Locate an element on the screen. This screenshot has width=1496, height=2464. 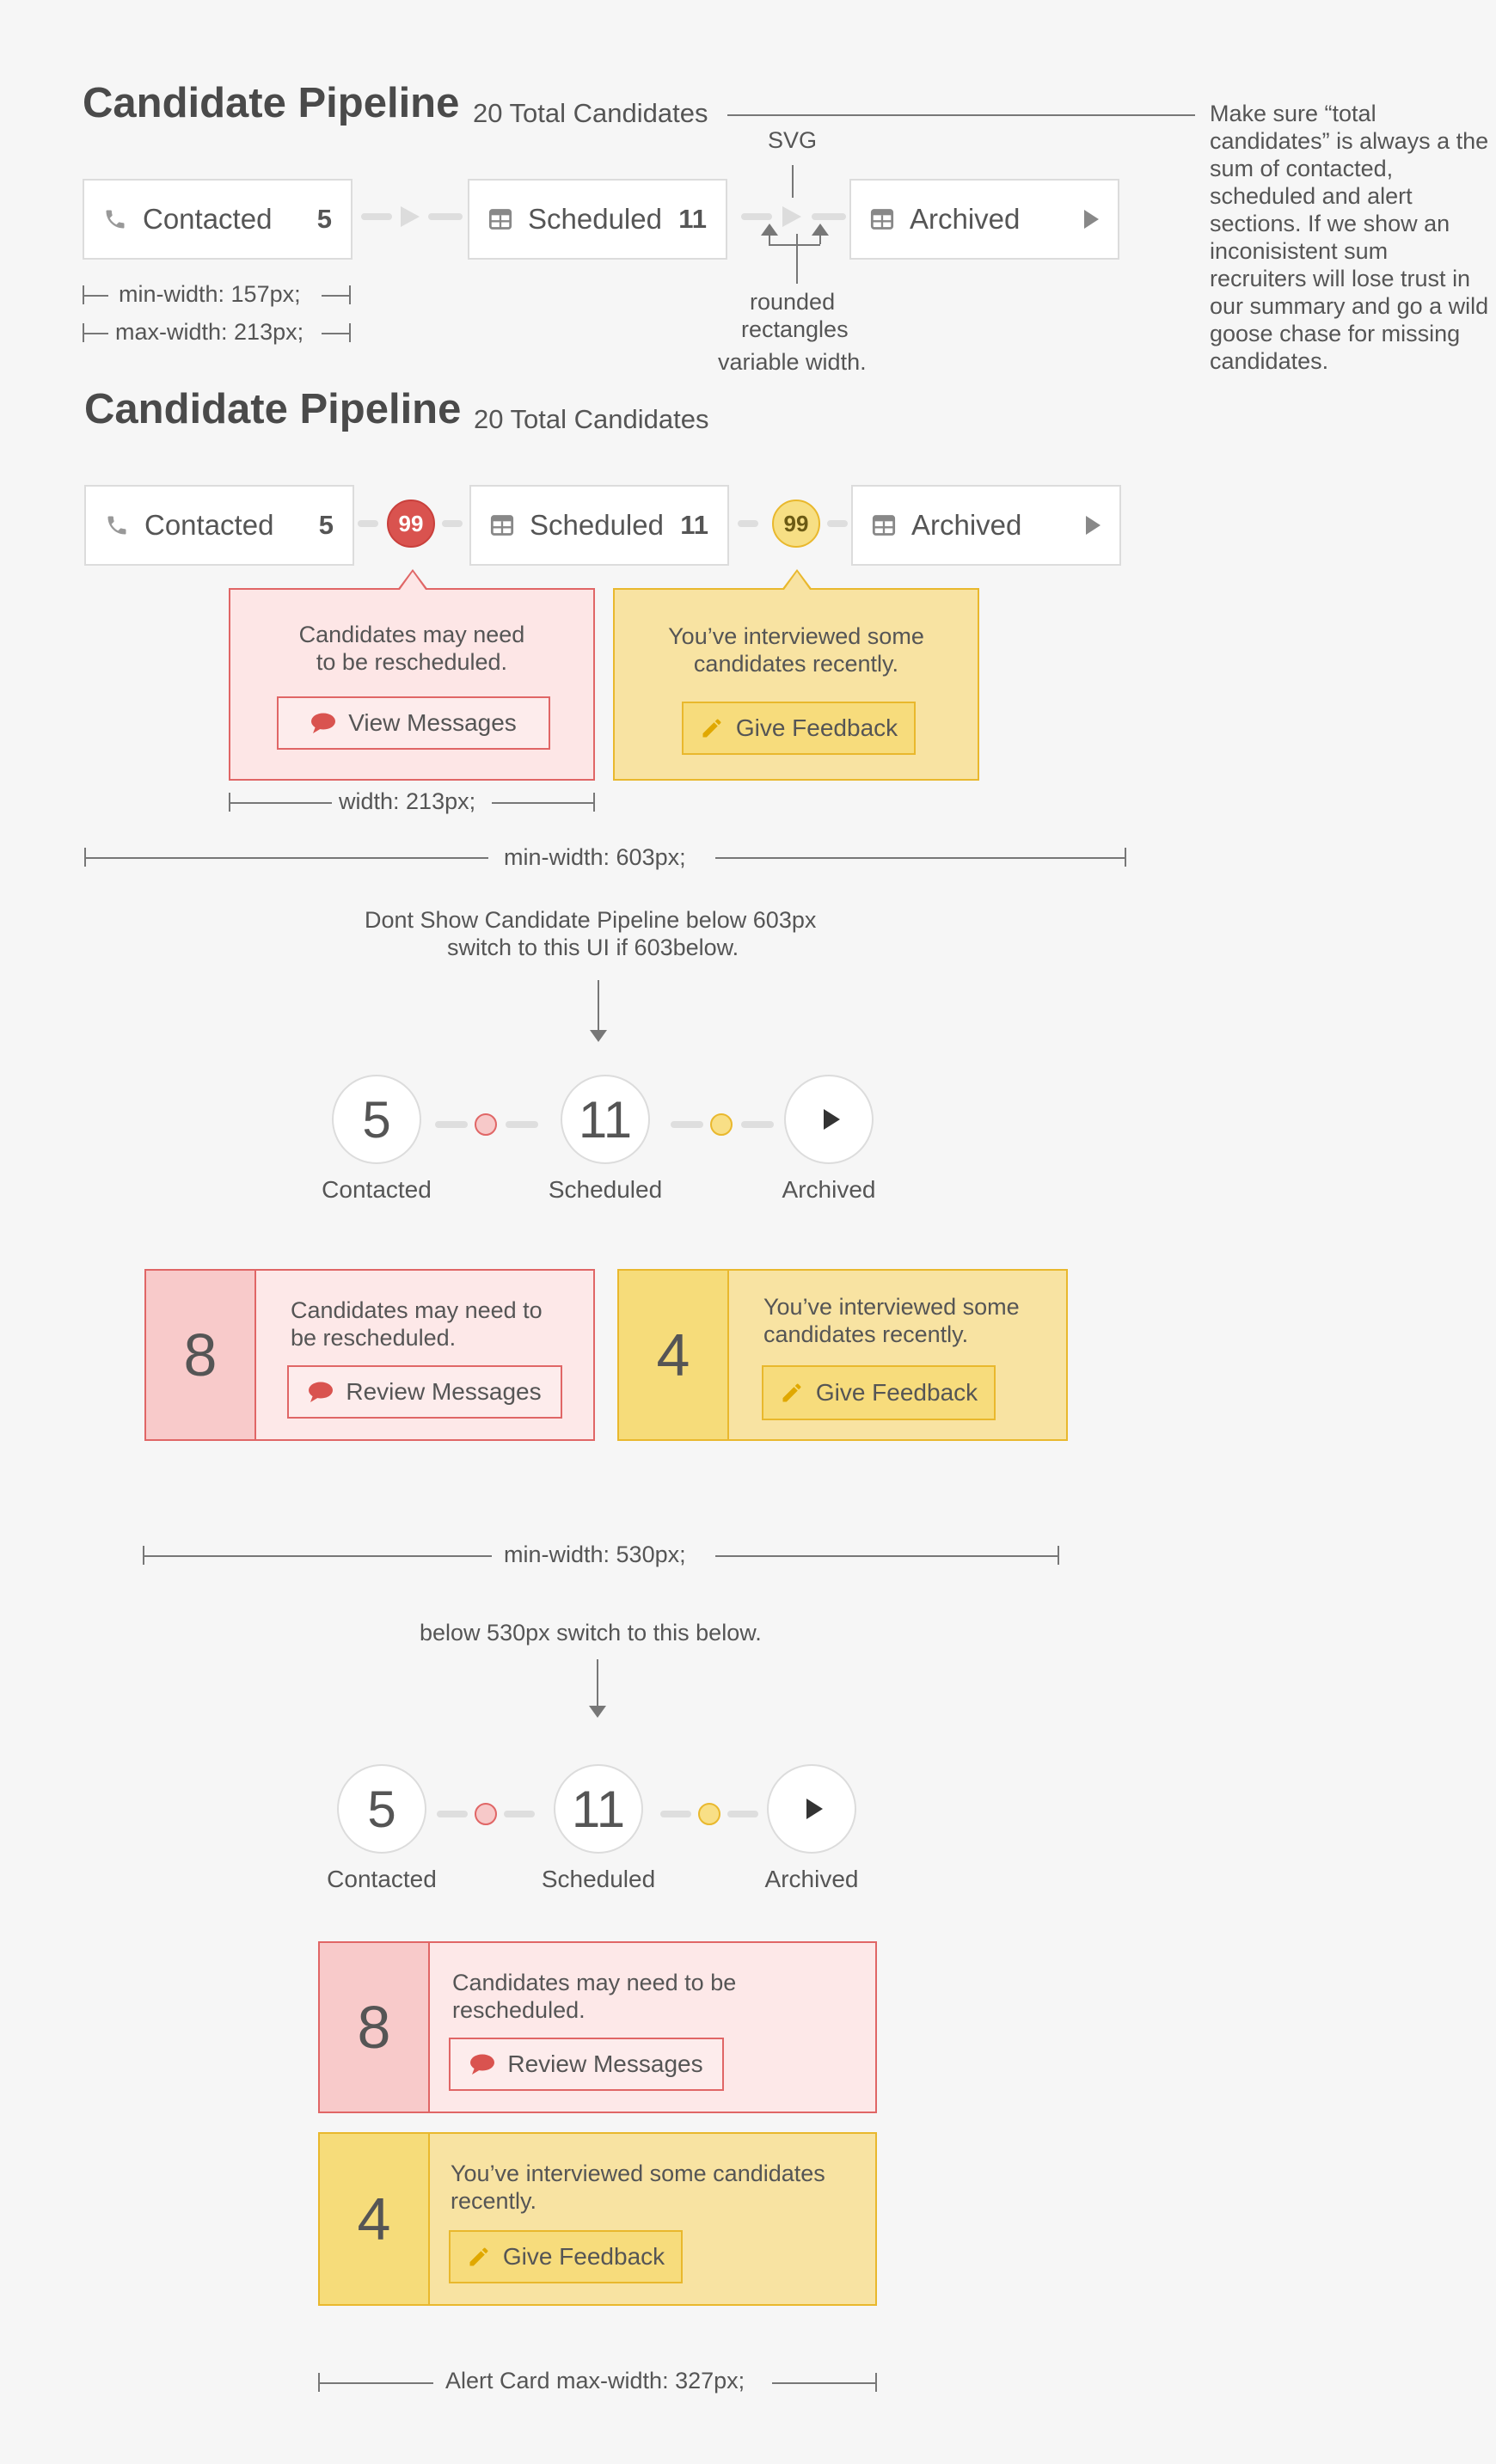
stage-label: Contacted is located at coordinates (208, 219).